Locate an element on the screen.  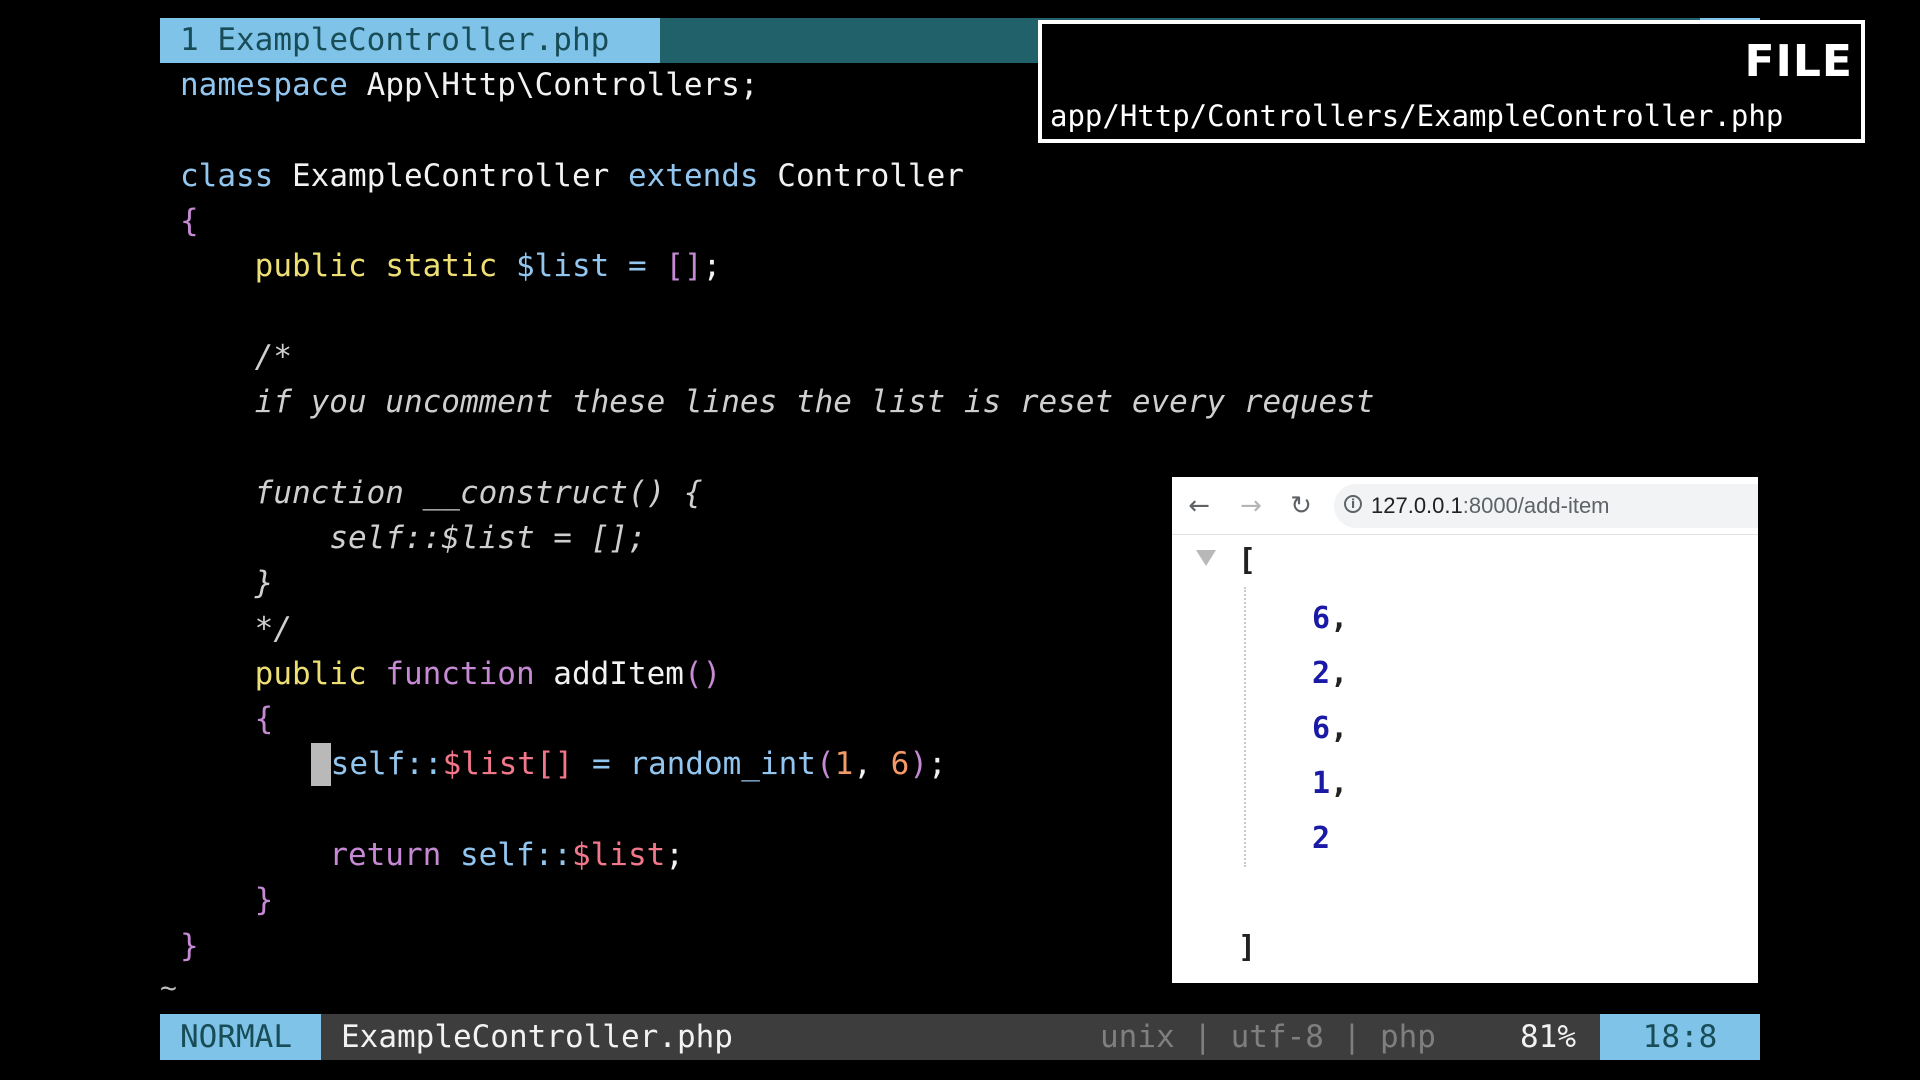
back-arrow-icon: ← is located at coordinates (1199, 506).